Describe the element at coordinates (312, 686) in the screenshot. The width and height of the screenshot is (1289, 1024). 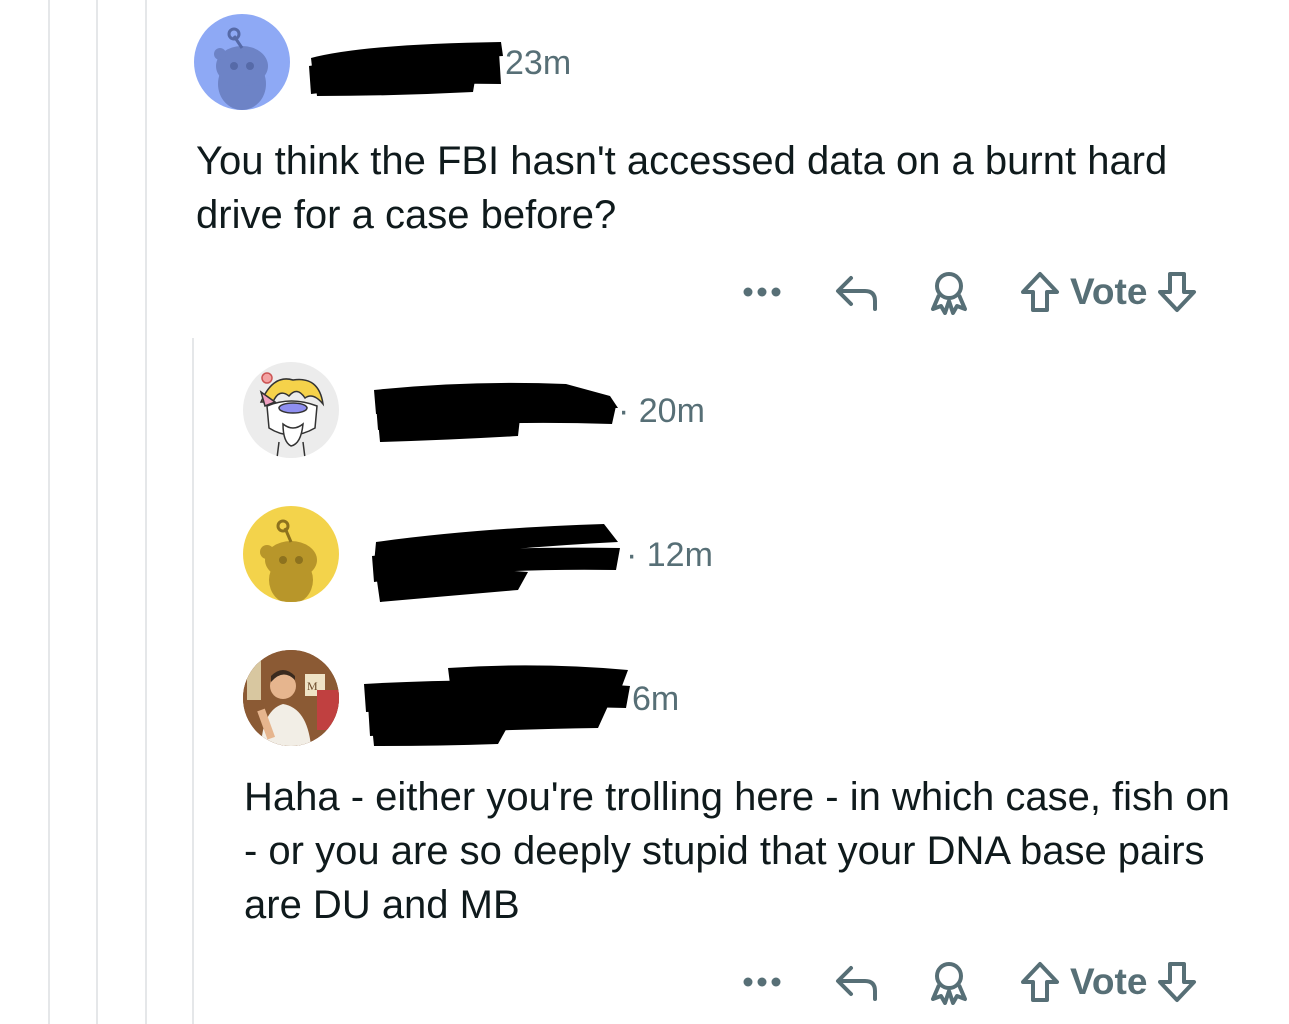
I see `svg-text: M` at that location.